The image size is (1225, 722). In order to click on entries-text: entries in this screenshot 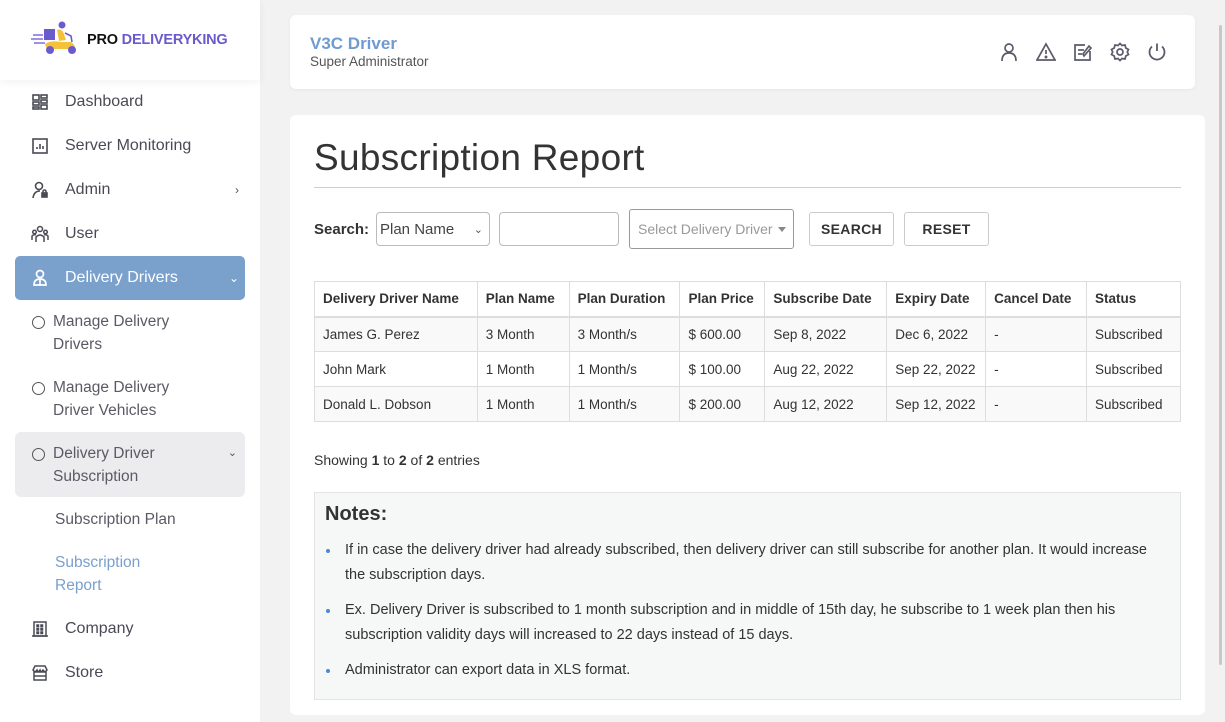, I will do `click(458, 460)`.